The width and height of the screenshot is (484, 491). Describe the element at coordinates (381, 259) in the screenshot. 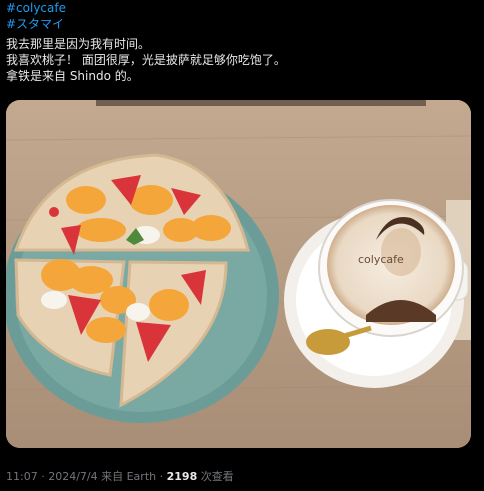

I see `latte-art-text: colycafe` at that location.